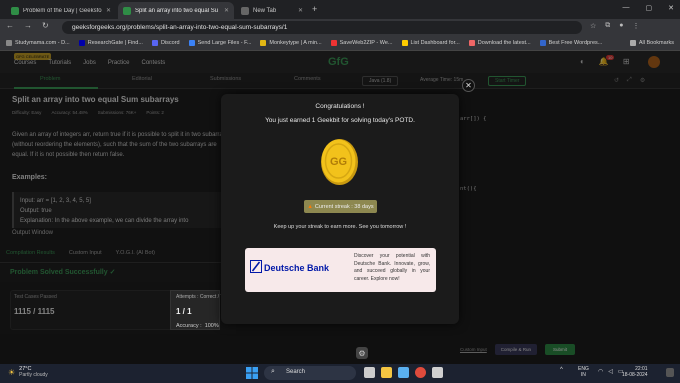 Image resolution: width=680 pixels, height=383 pixels. Describe the element at coordinates (165, 43) in the screenshot. I see `bookmark-item: Discord` at that location.